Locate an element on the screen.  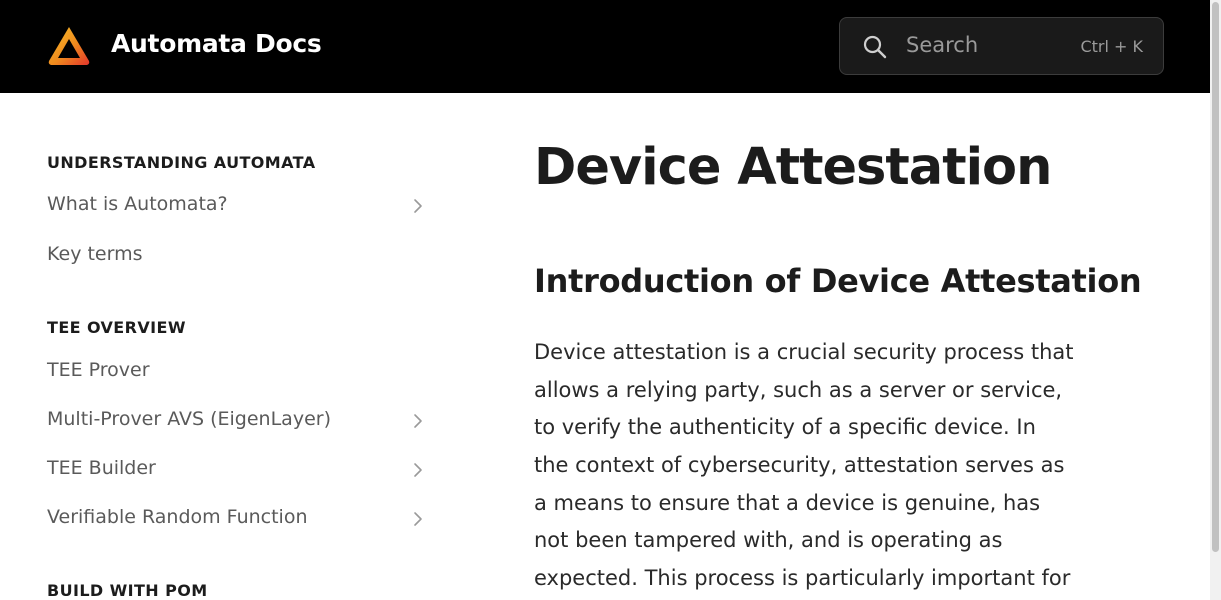
sidebar-item-label: TEE Prover is located at coordinates (98, 370).